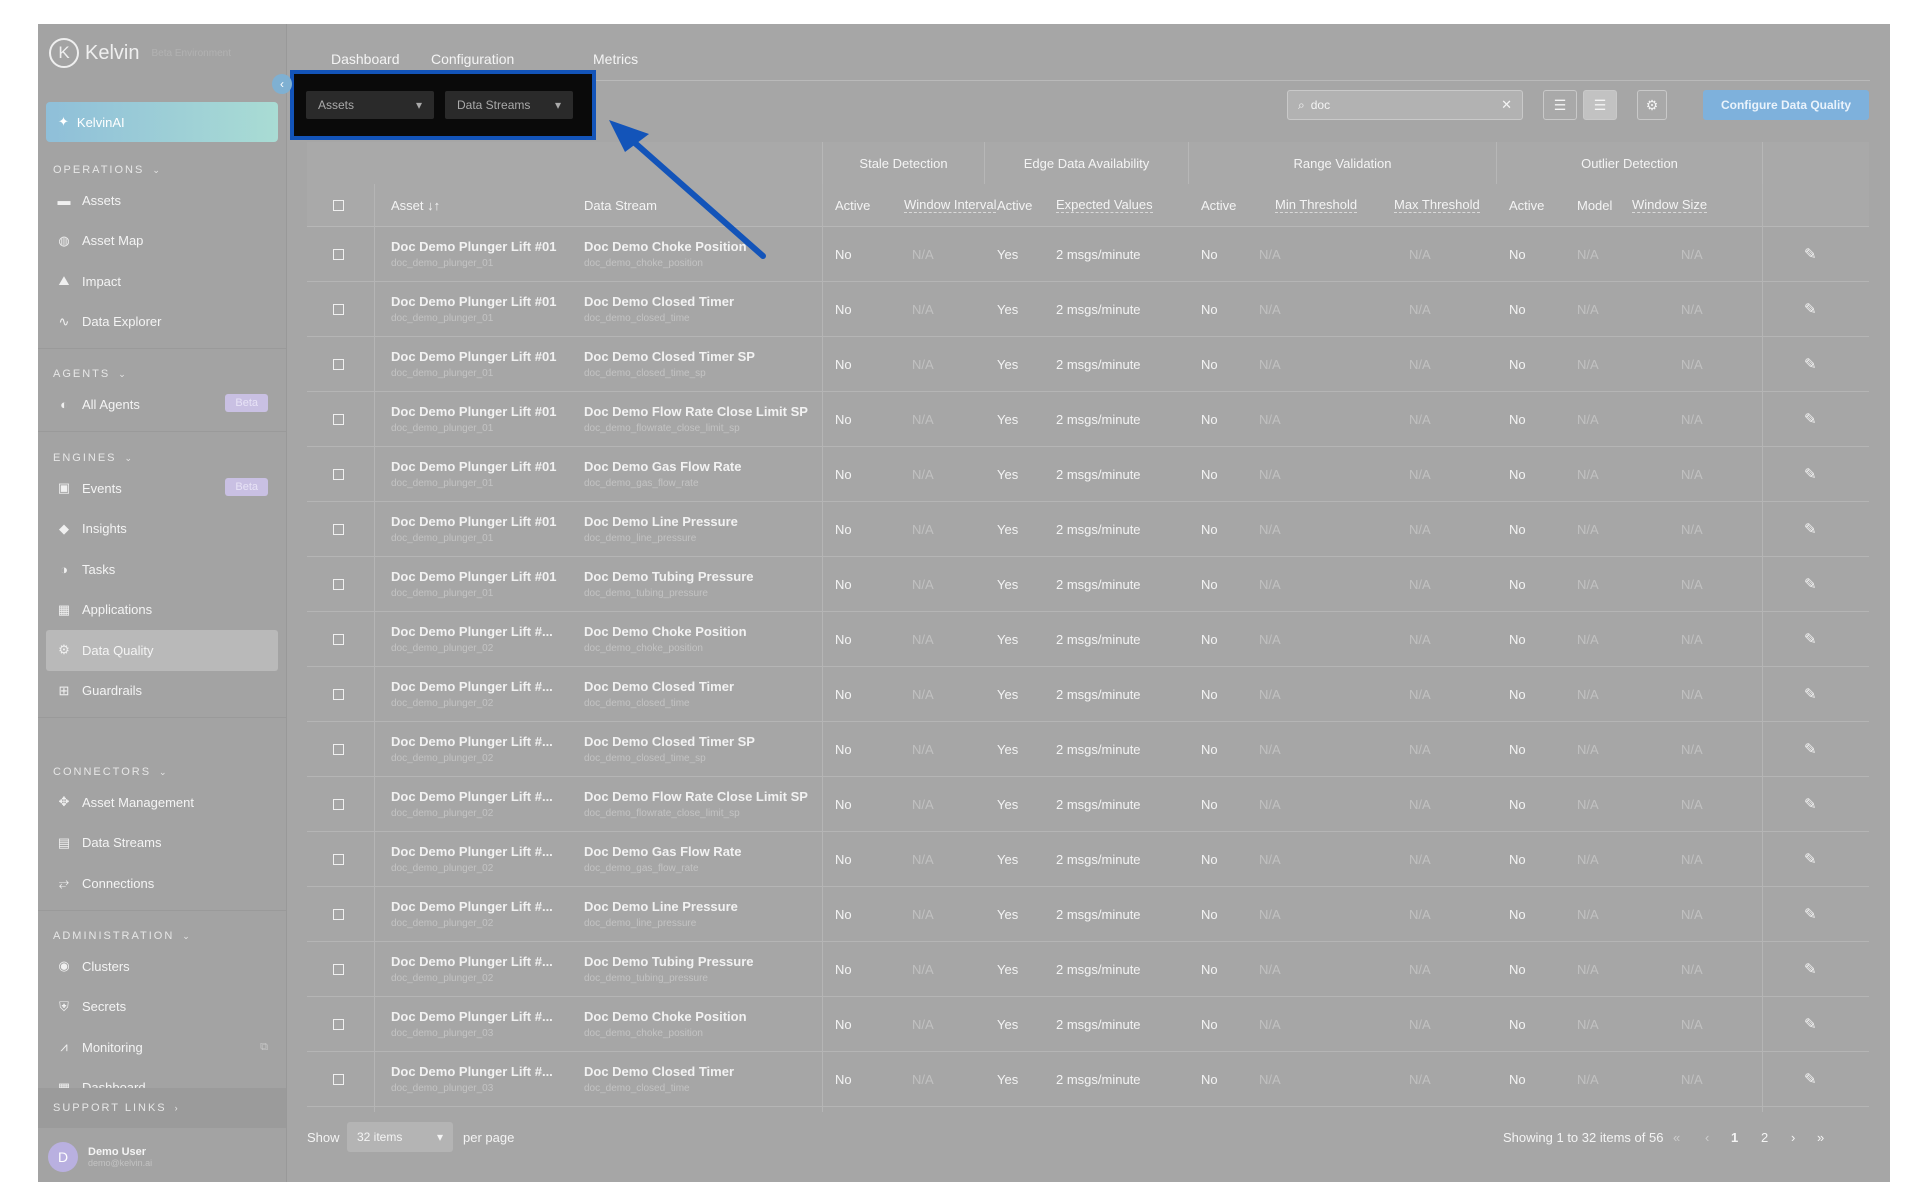 The image size is (1920, 1200). Describe the element at coordinates (1734, 1137) in the screenshot. I see `page-1-button: 1` at that location.